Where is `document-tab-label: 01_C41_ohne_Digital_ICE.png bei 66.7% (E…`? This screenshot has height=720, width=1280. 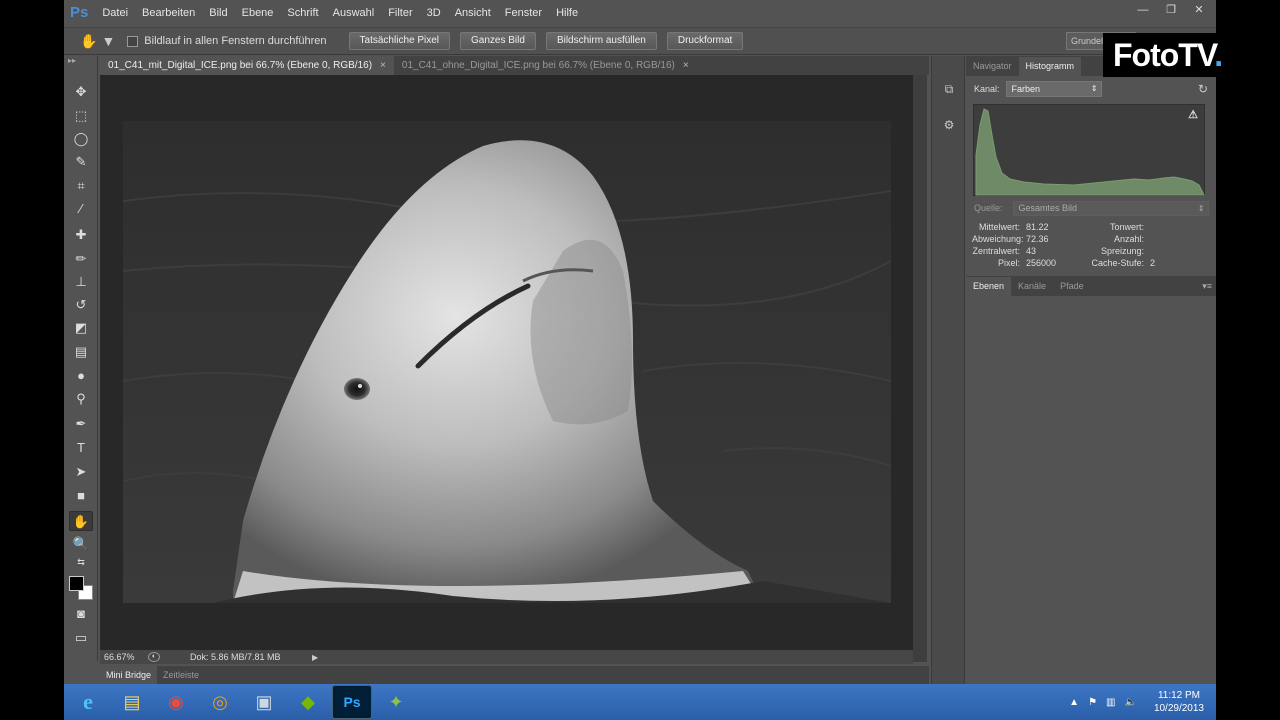
document-tab-label: 01_C41_ohne_Digital_ICE.png bei 66.7% (E… is located at coordinates (538, 65).